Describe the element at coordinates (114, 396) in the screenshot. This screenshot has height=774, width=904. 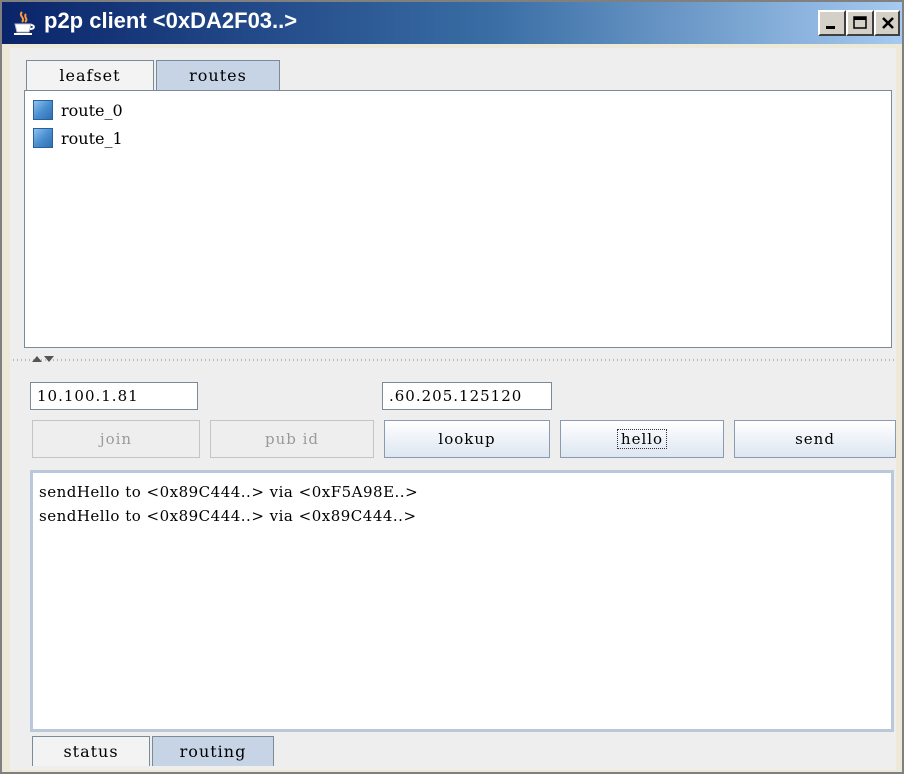
I see `bootstrap-address-field: 10.100.1.81` at that location.